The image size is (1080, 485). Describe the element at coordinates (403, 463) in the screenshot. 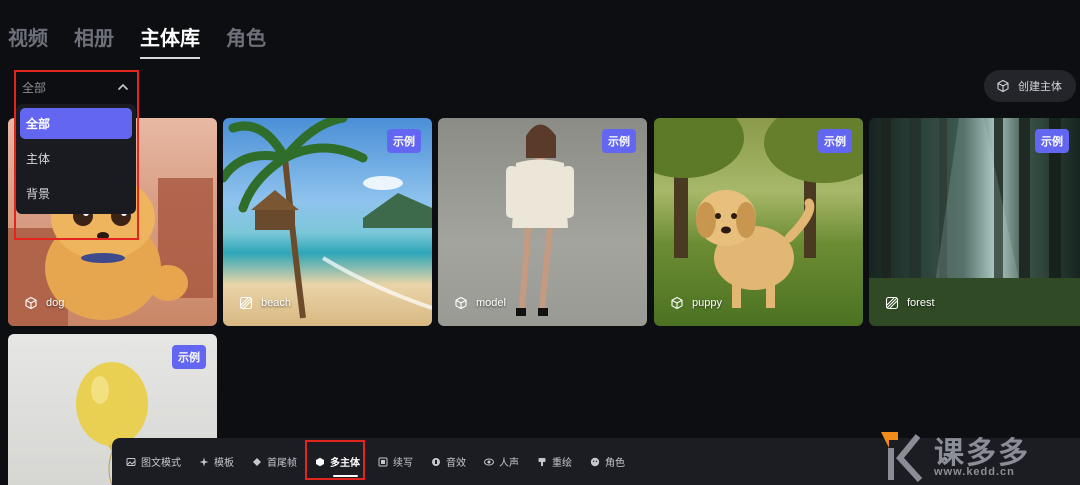

I see `tool-label: 续写` at that location.